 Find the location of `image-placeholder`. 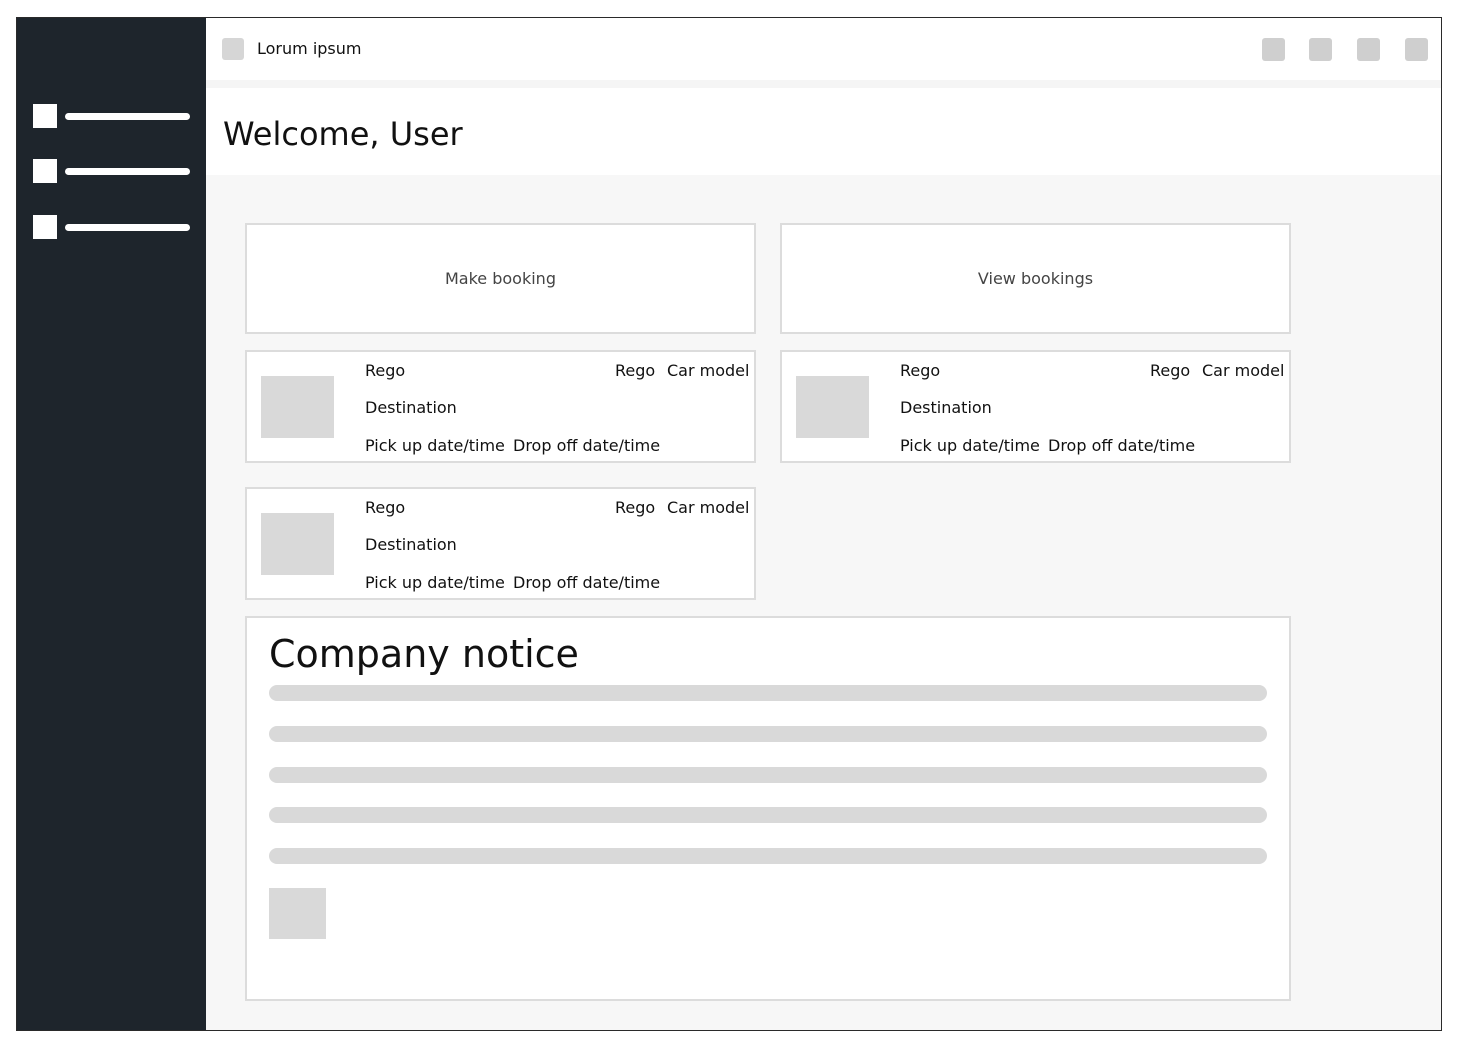

image-placeholder is located at coordinates (297, 913).